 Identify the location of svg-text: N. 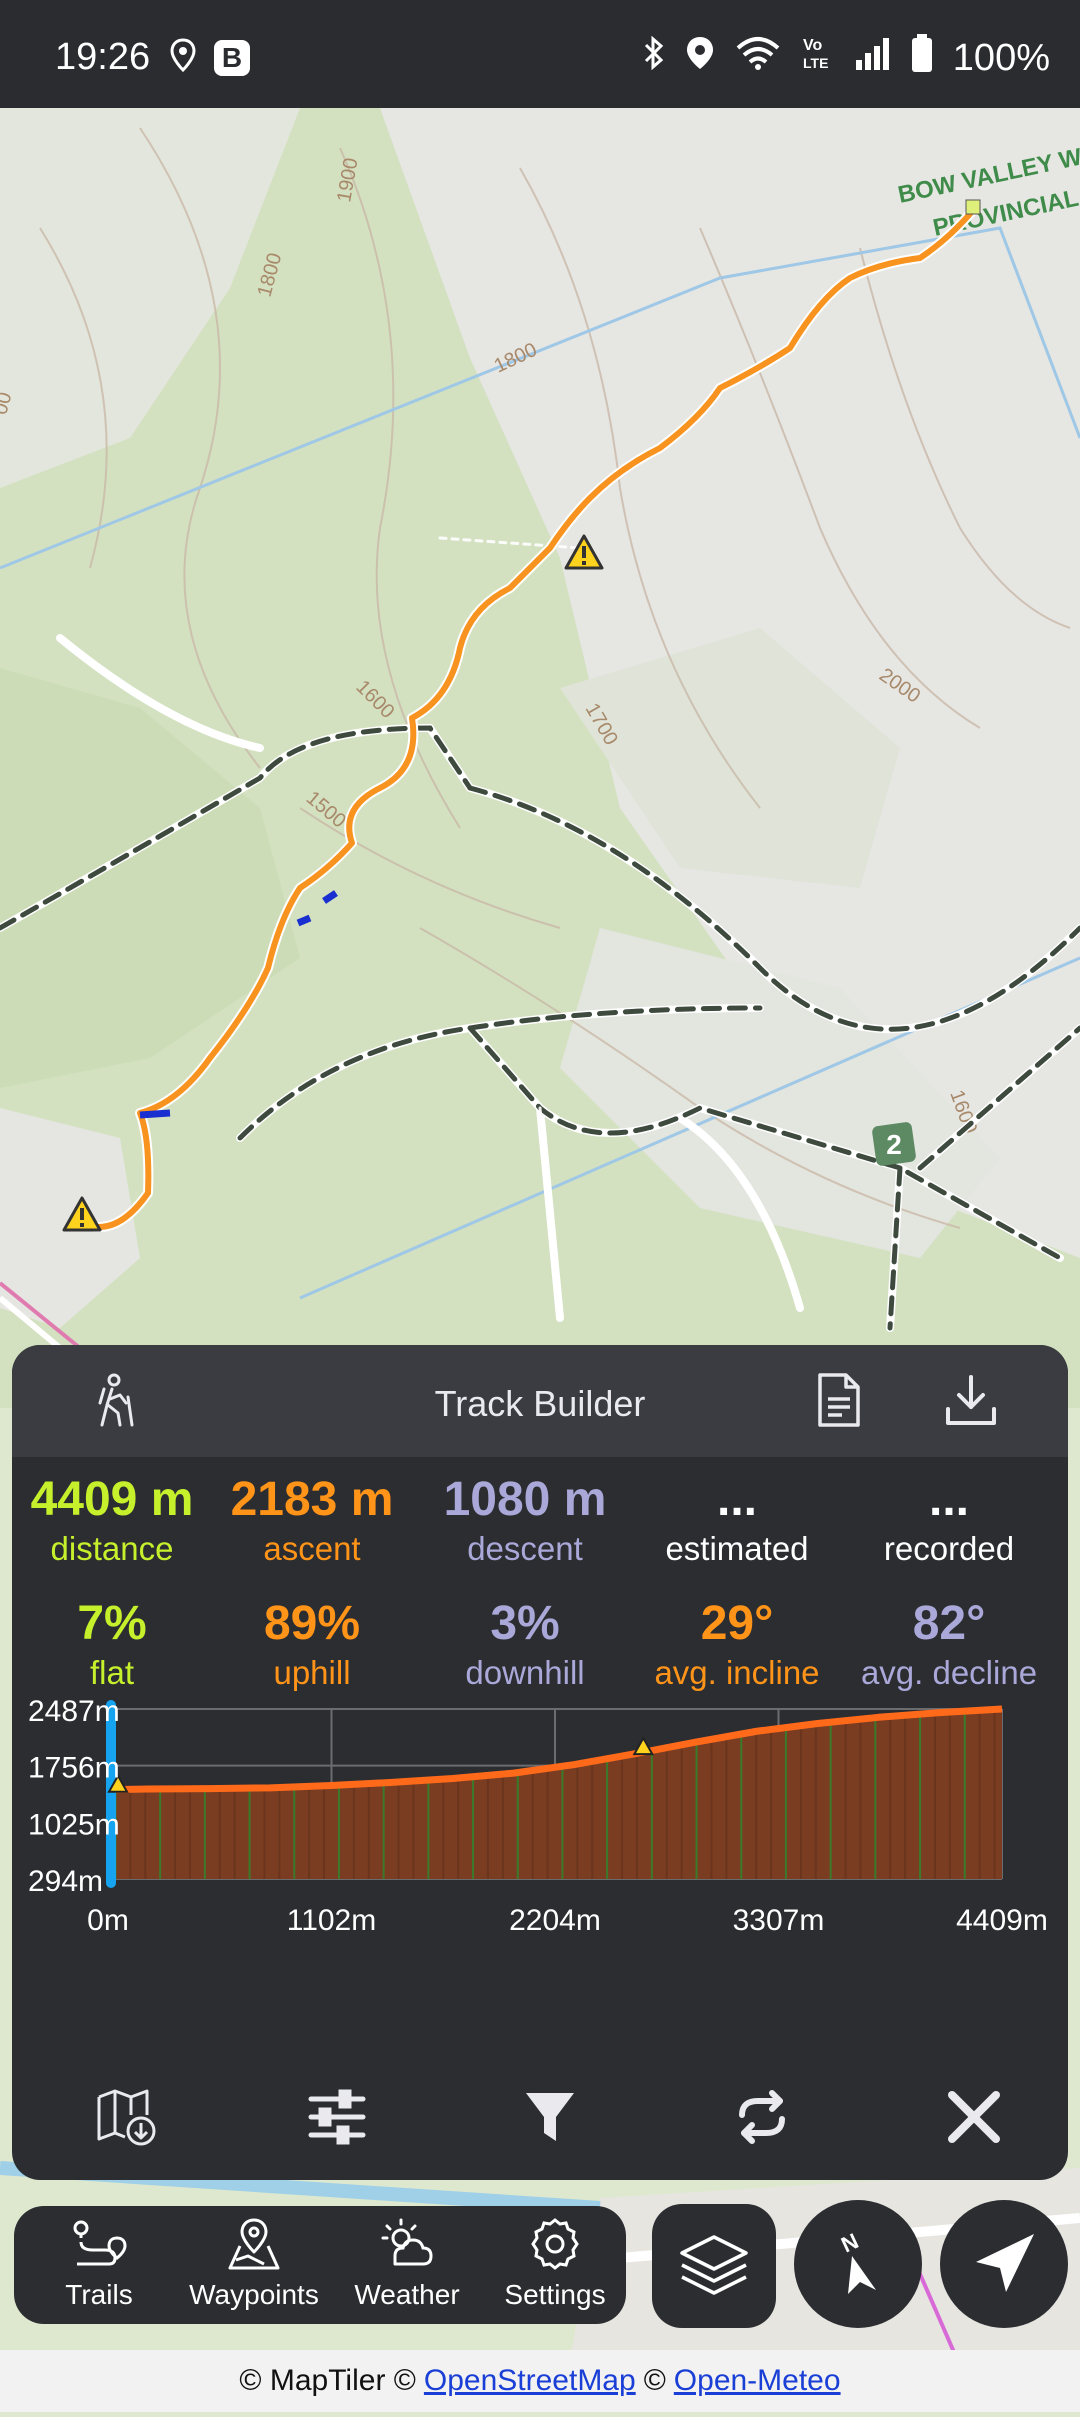
(849, 2242).